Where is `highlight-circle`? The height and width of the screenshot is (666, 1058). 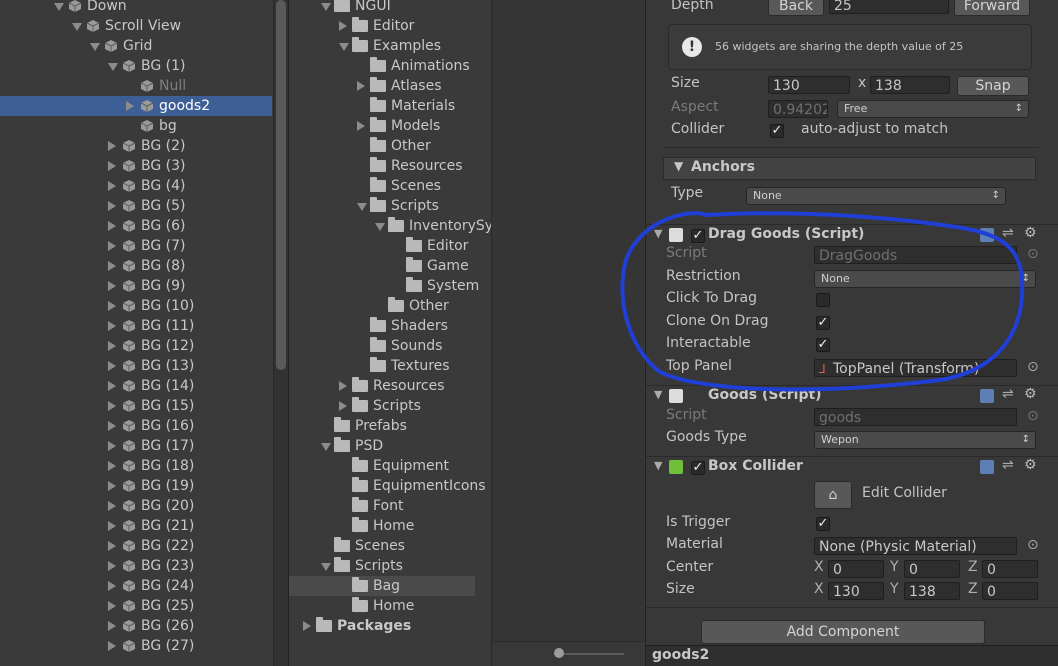
highlight-circle is located at coordinates (822, 301).